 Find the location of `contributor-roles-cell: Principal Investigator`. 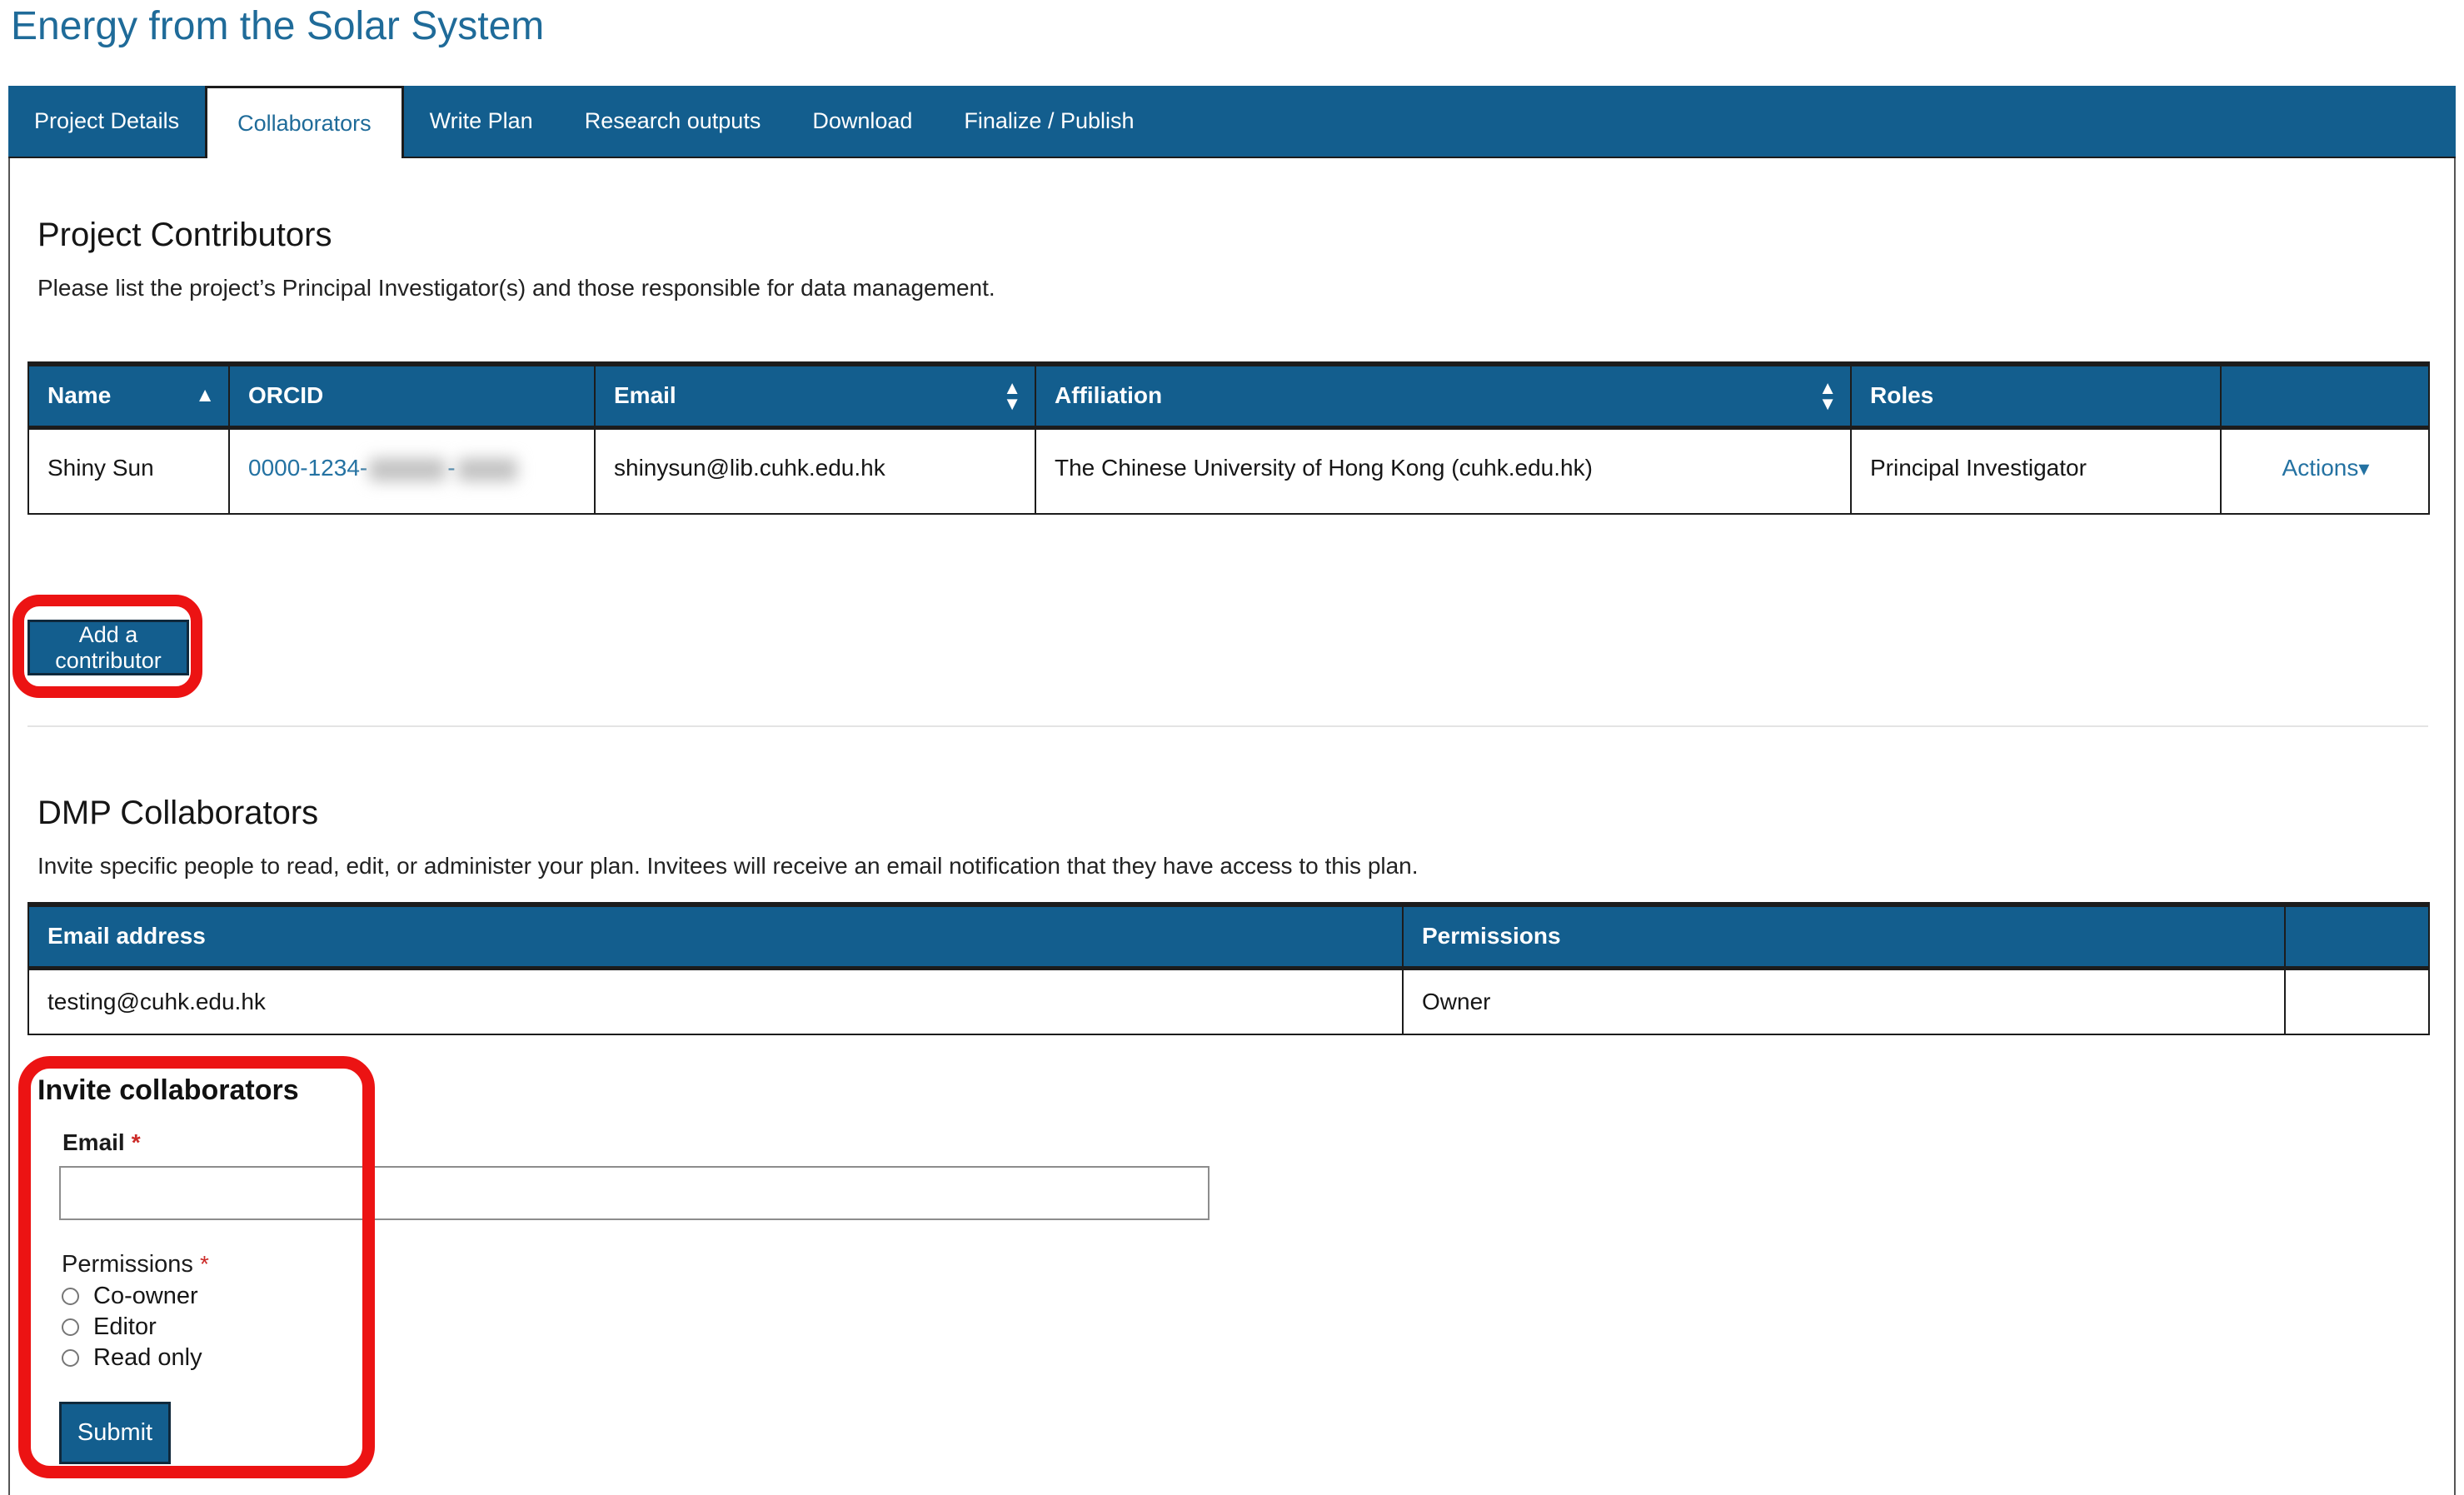

contributor-roles-cell: Principal Investigator is located at coordinates (2036, 471).